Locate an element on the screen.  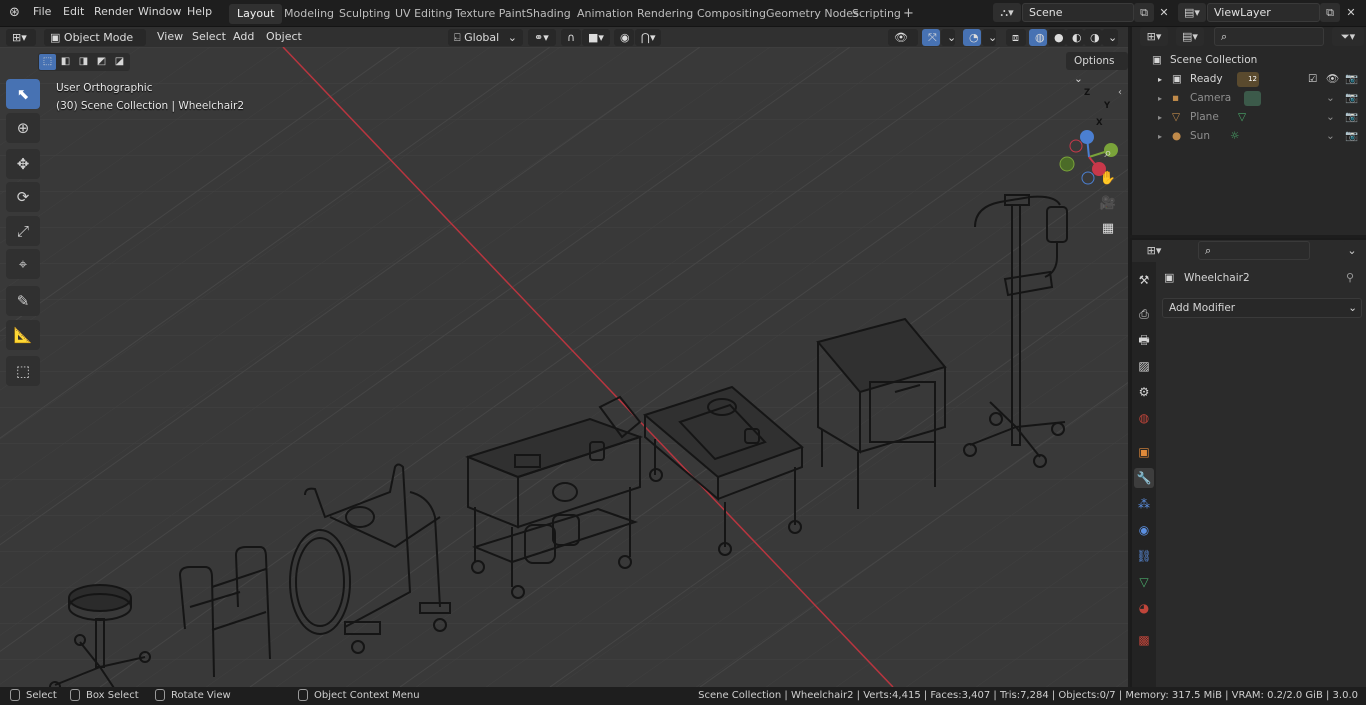
view-layer-tab-icon: ▨ is located at coordinates (1144, 366).